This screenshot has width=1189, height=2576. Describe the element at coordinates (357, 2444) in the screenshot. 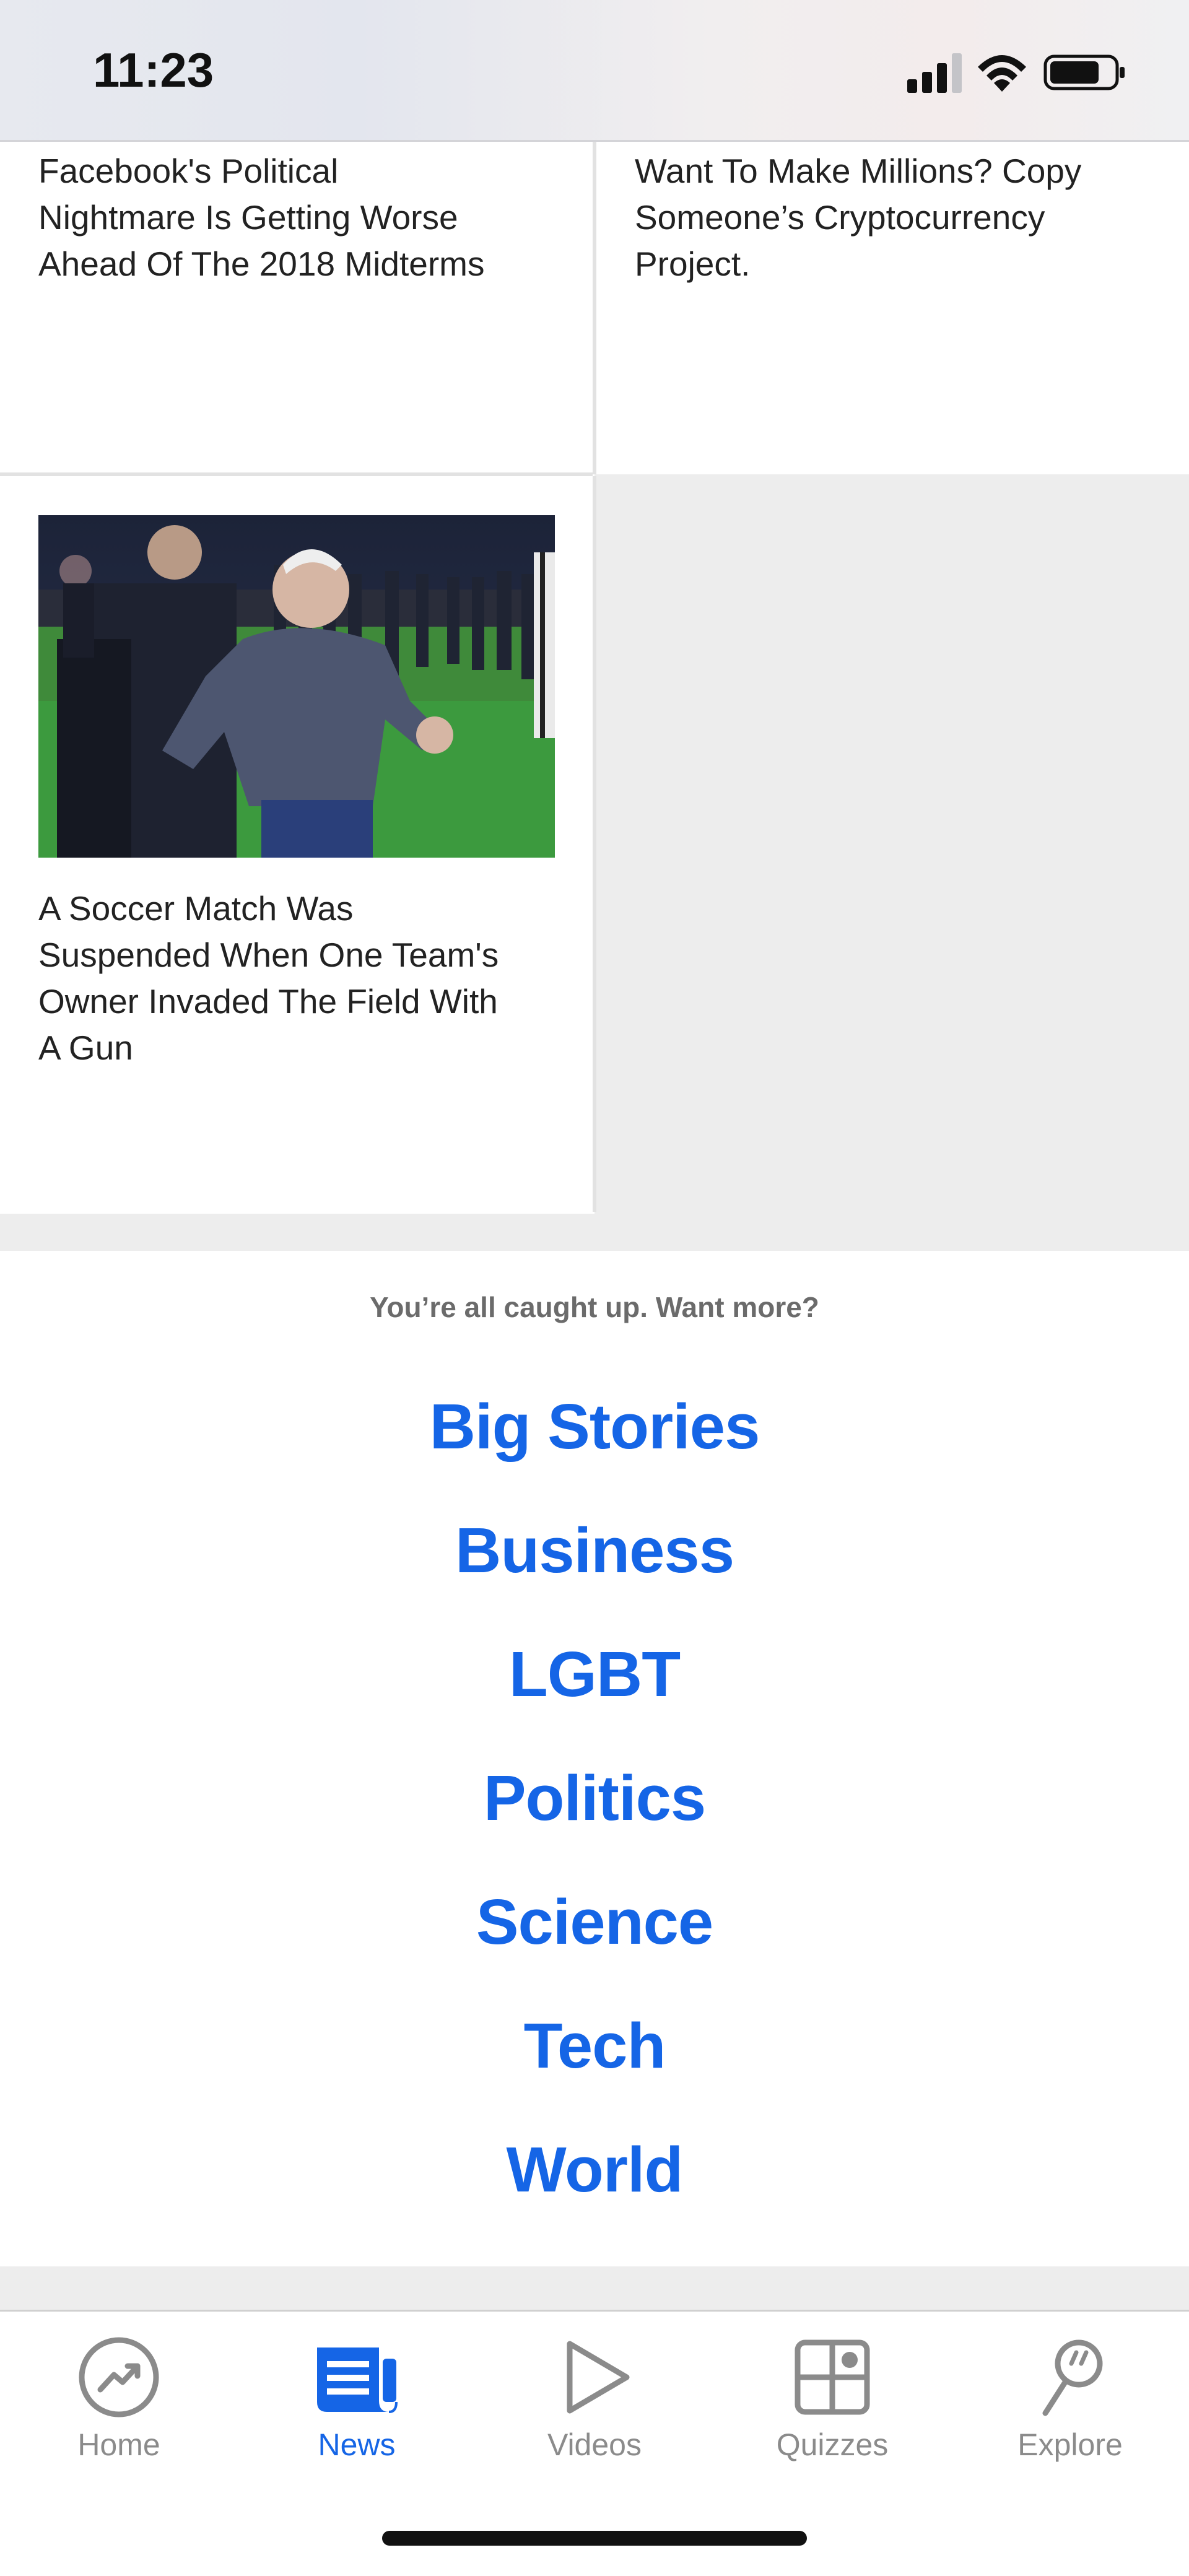

I see `tab-label: News` at that location.